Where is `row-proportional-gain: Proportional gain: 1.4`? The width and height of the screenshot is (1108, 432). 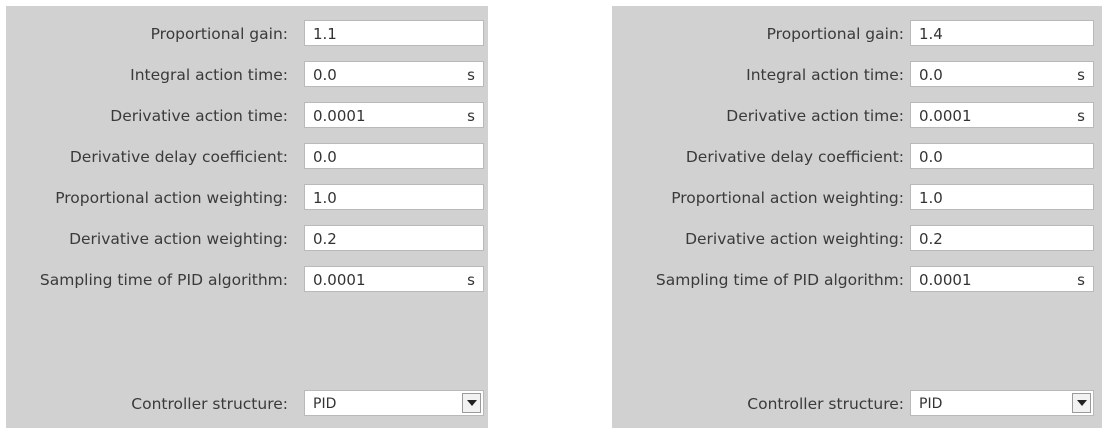
row-proportional-gain: Proportional gain: 1.4 is located at coordinates (857, 34).